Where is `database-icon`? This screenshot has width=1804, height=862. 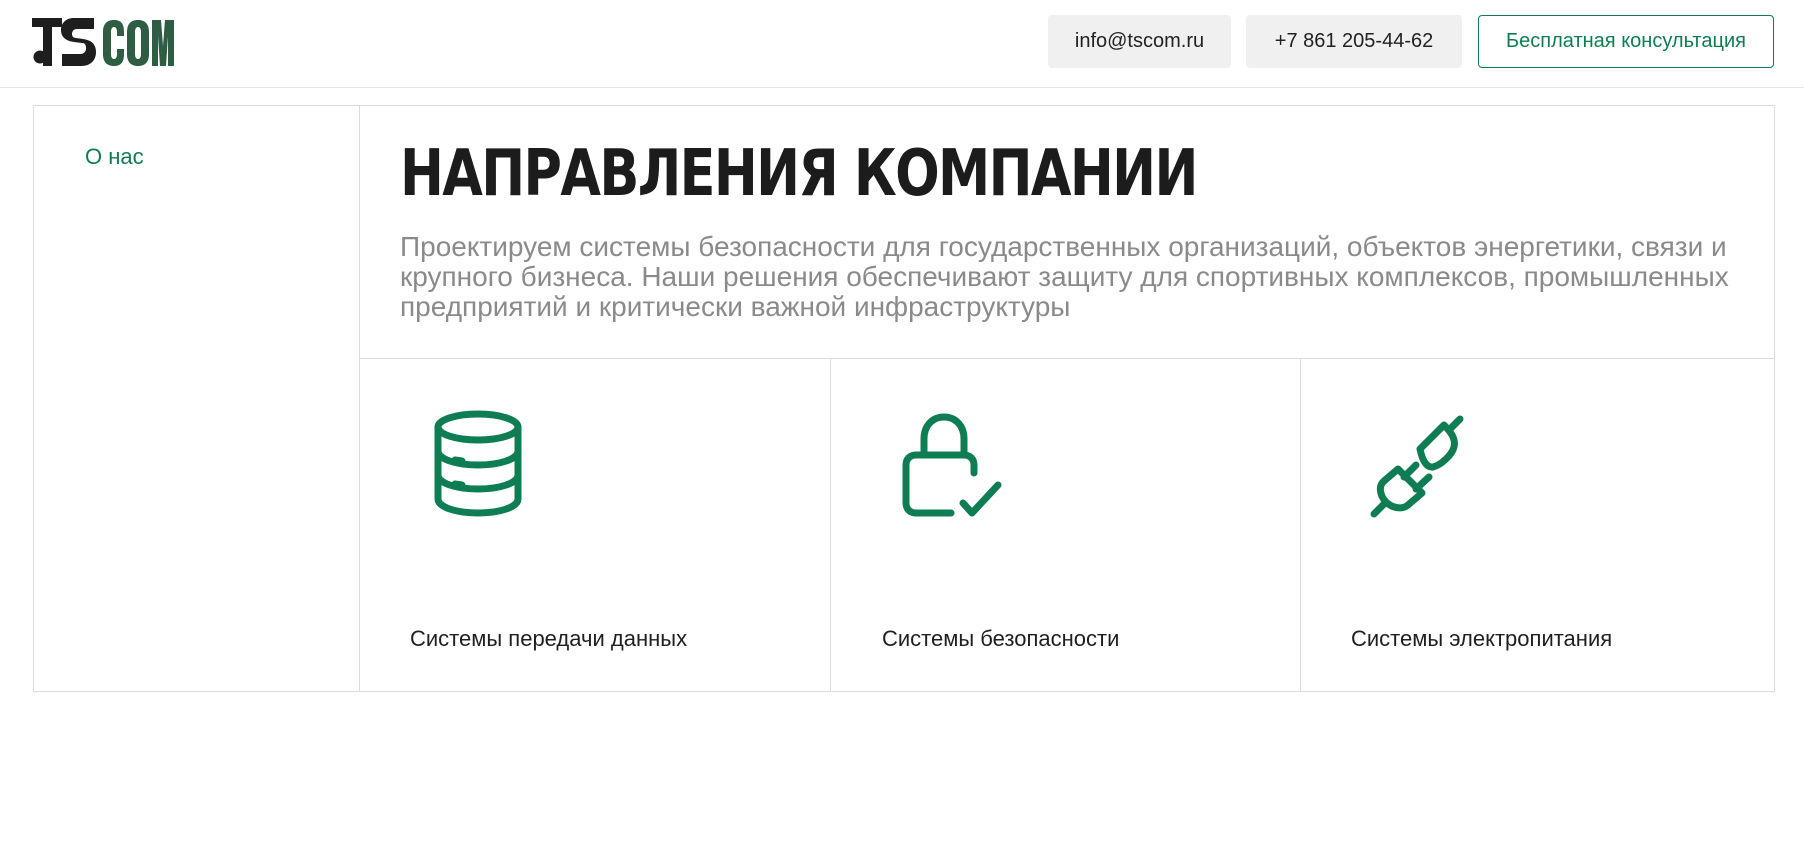
database-icon is located at coordinates (478, 463).